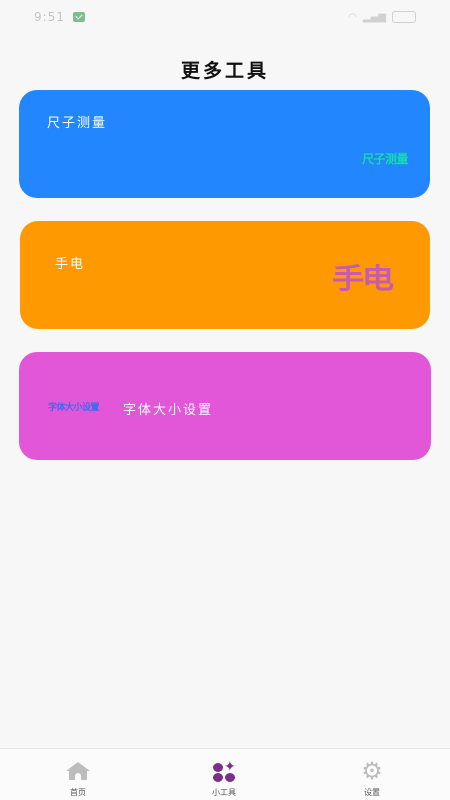  I want to click on flashlight-tool-card: 手电 手电, so click(225, 275).